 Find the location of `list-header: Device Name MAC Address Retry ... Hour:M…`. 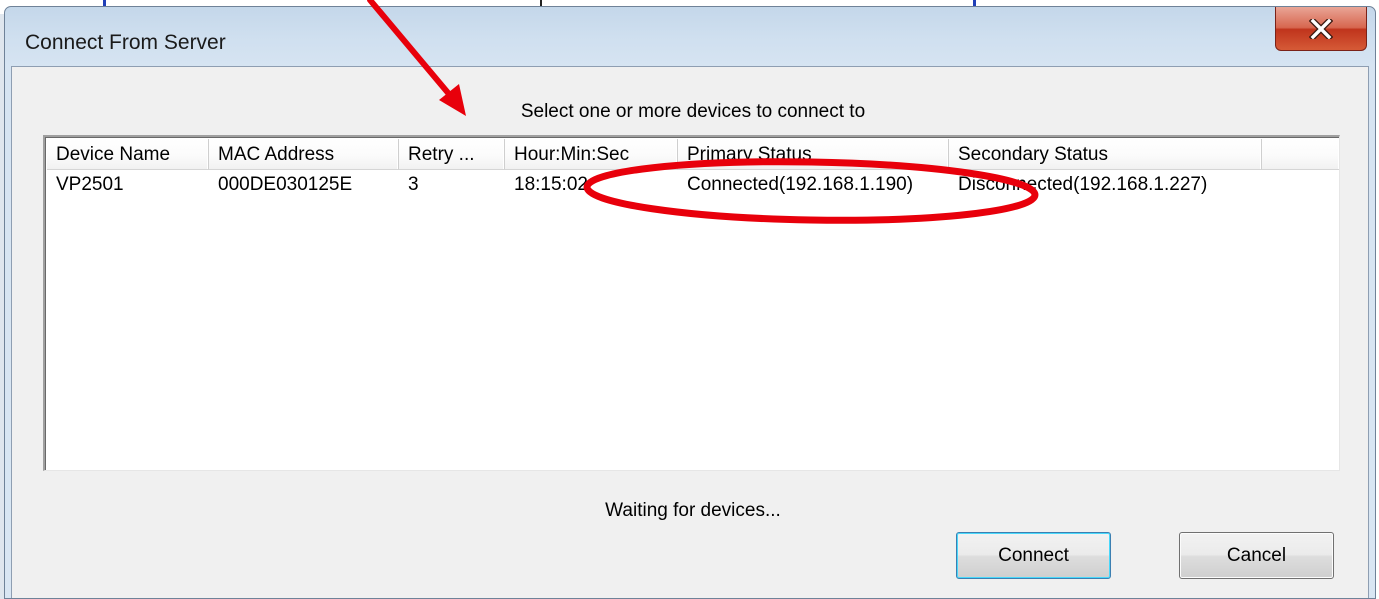

list-header: Device Name MAC Address Retry ... Hour:M… is located at coordinates (693, 154).